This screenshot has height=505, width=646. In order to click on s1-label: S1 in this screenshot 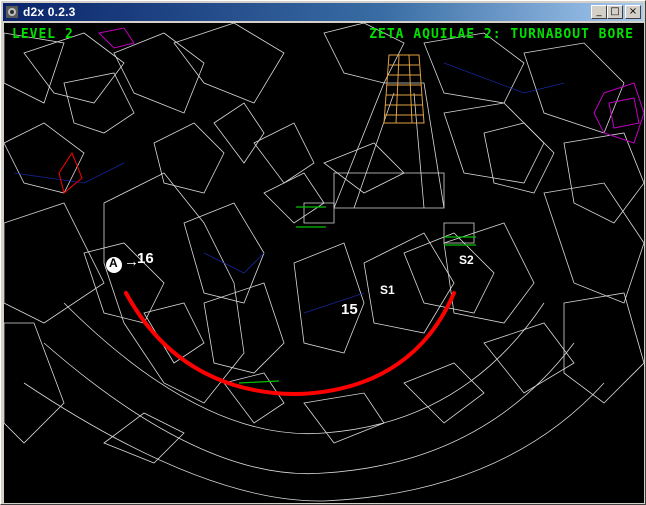, I will do `click(387, 290)`.